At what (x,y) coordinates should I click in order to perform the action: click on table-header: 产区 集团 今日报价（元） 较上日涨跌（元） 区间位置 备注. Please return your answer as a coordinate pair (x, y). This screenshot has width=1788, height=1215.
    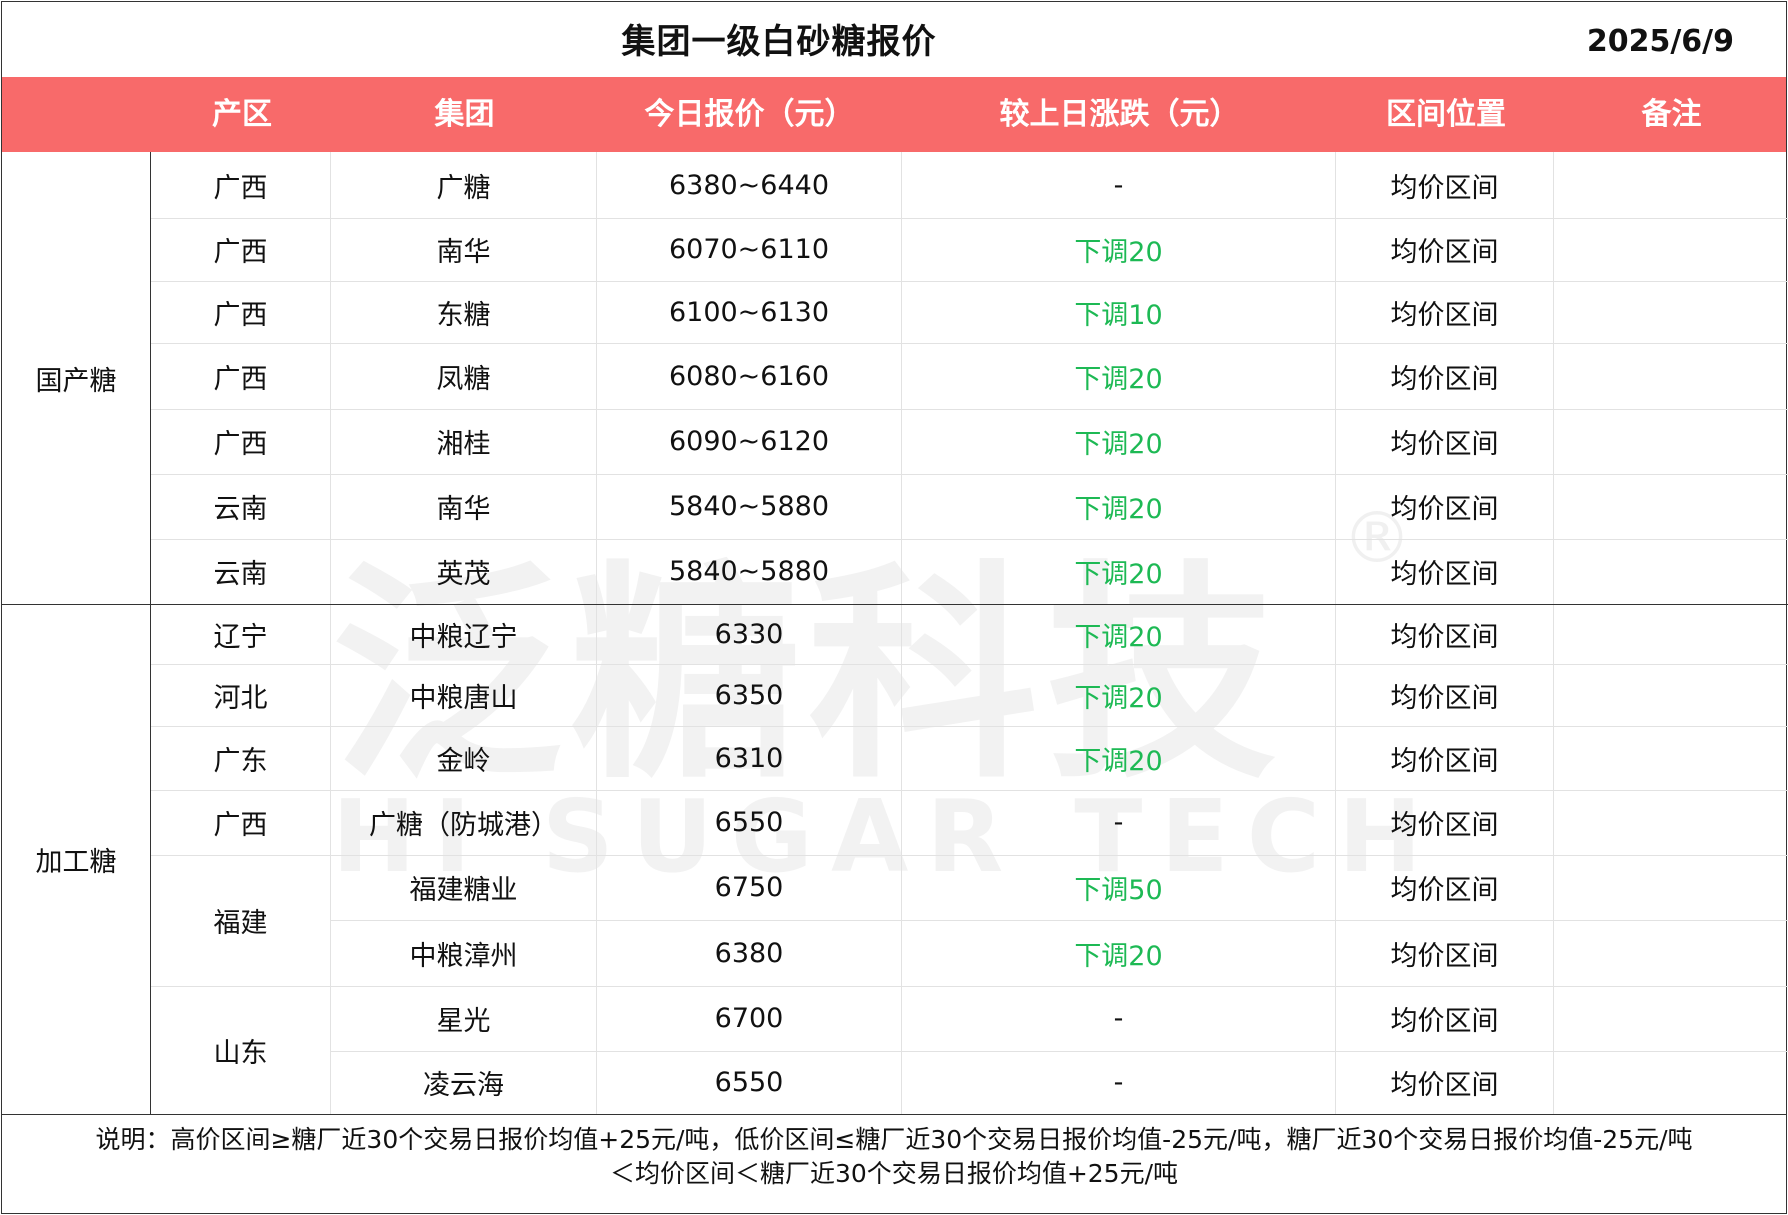
    Looking at the image, I should click on (894, 114).